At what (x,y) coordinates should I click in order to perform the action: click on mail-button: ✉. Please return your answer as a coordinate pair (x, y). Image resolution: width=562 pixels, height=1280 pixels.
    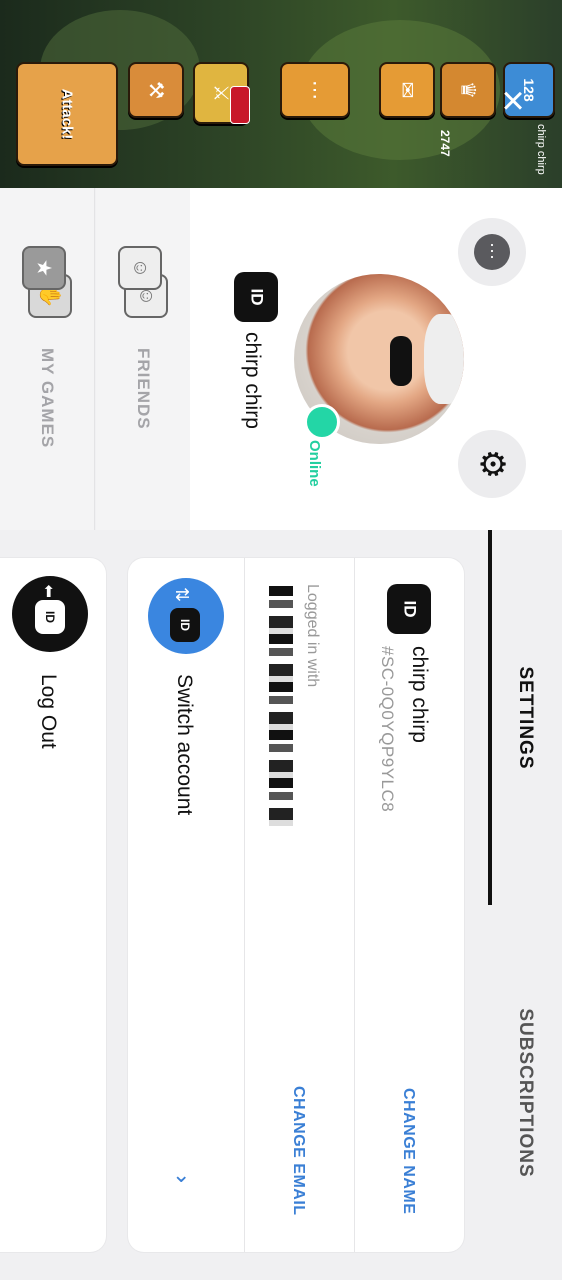
    Looking at the image, I should click on (407, 90).